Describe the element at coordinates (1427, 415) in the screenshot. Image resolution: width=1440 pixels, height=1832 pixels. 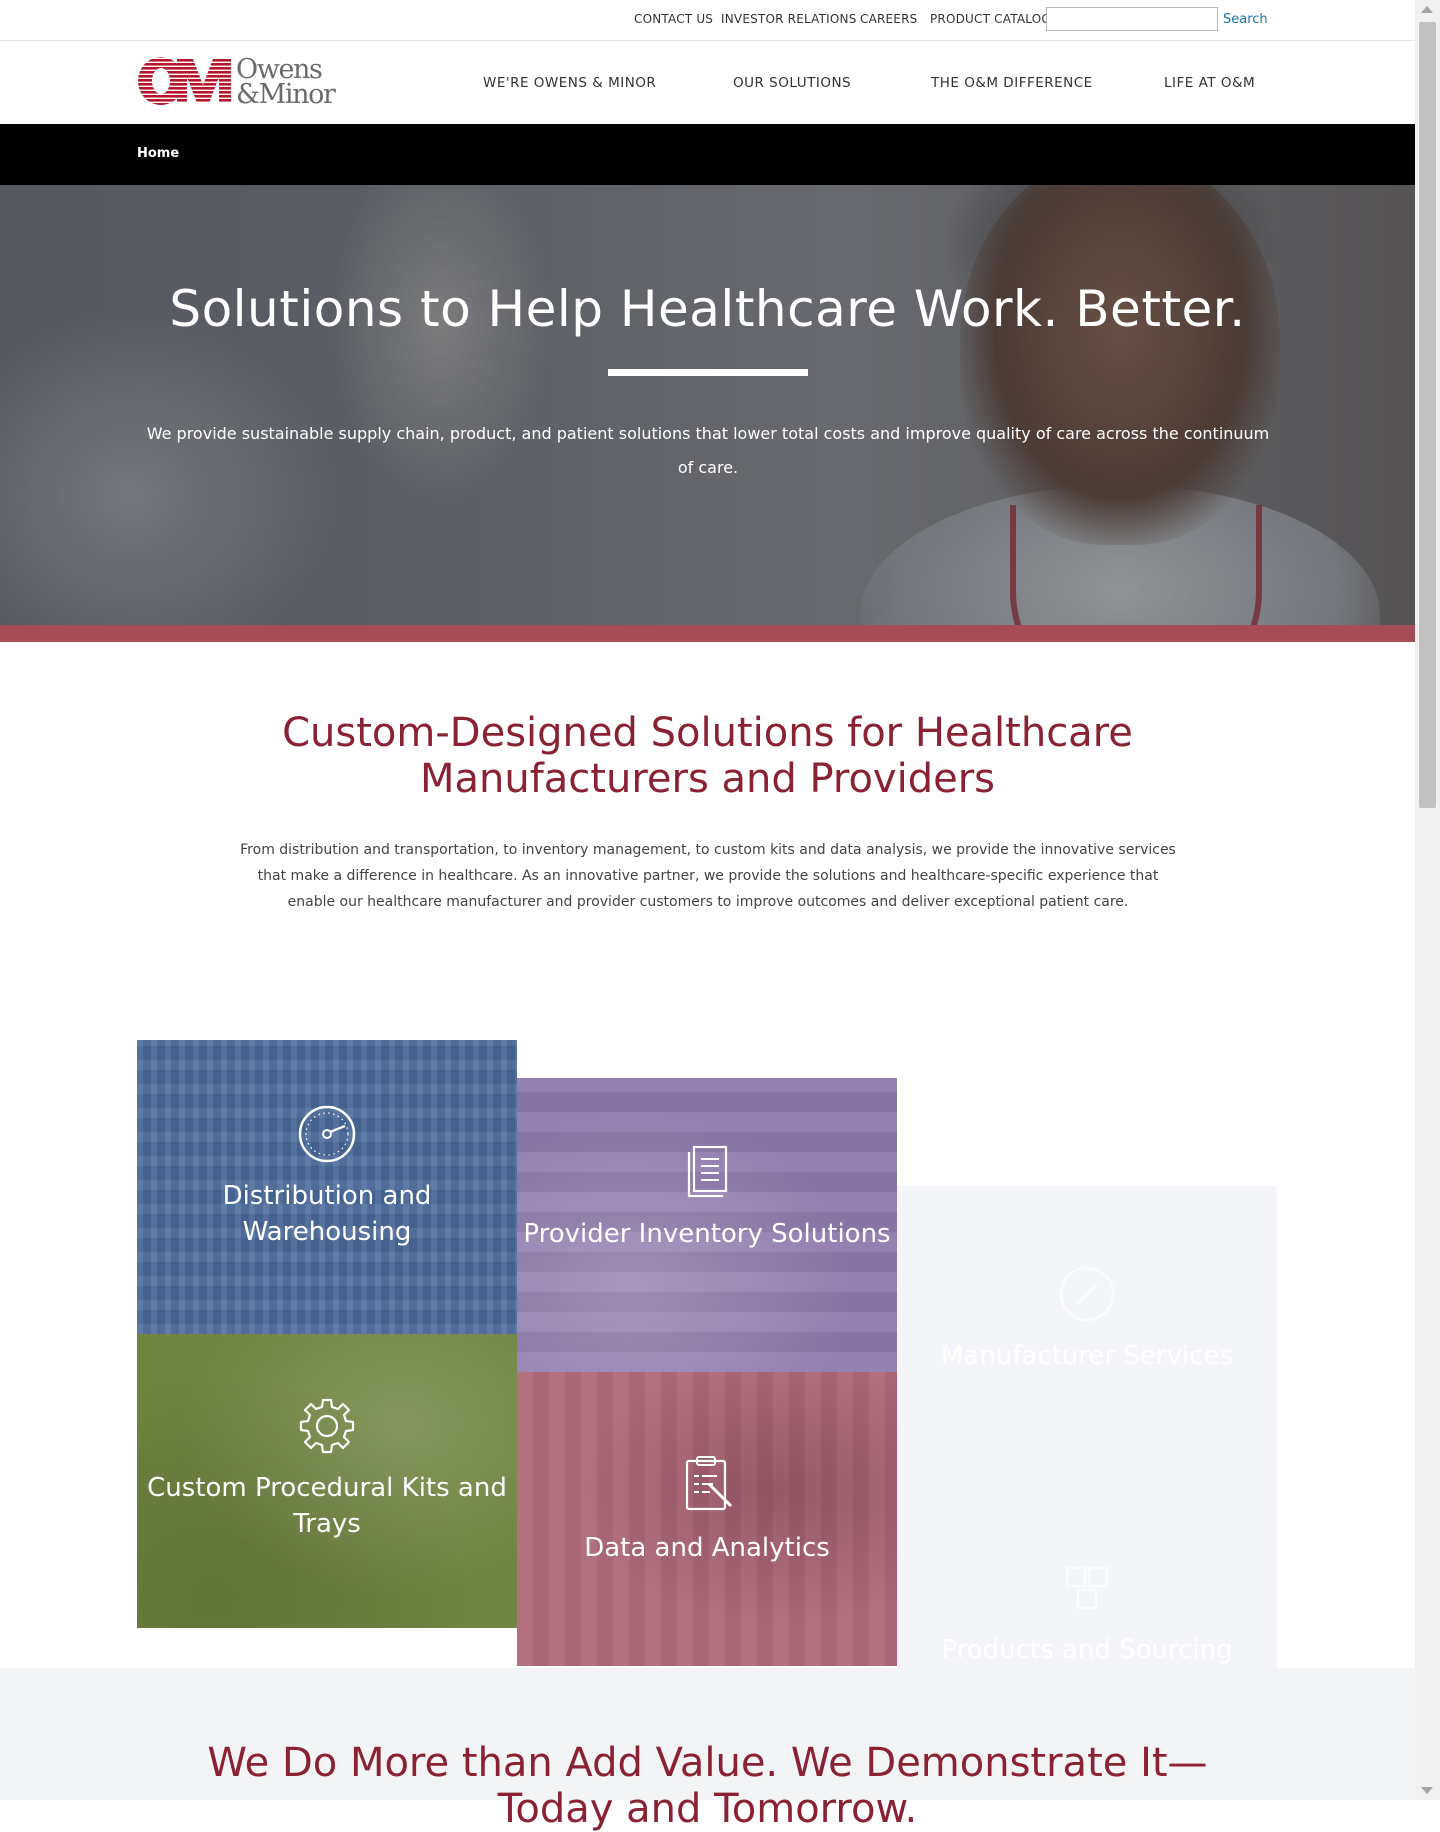
I see `scrollbar-thumb` at that location.